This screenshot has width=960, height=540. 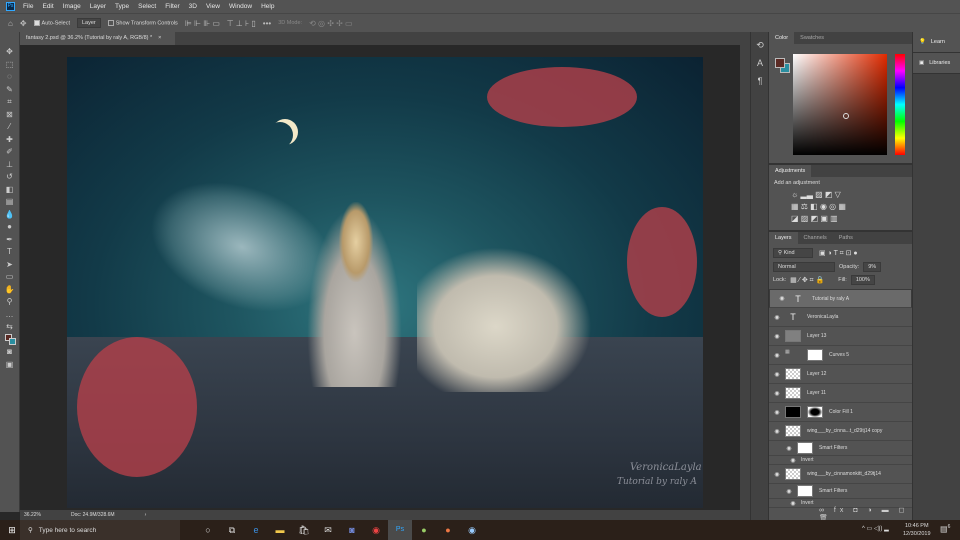 What do you see at coordinates (10, 352) in the screenshot?
I see `quick-mask-icon: ◙` at bounding box center [10, 352].